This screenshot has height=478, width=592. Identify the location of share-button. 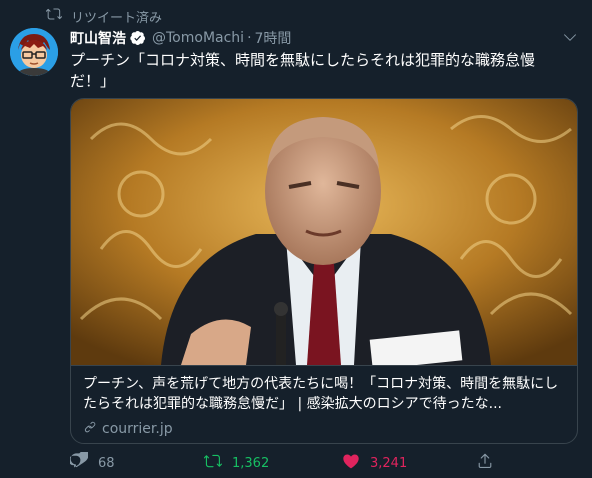
(485, 463).